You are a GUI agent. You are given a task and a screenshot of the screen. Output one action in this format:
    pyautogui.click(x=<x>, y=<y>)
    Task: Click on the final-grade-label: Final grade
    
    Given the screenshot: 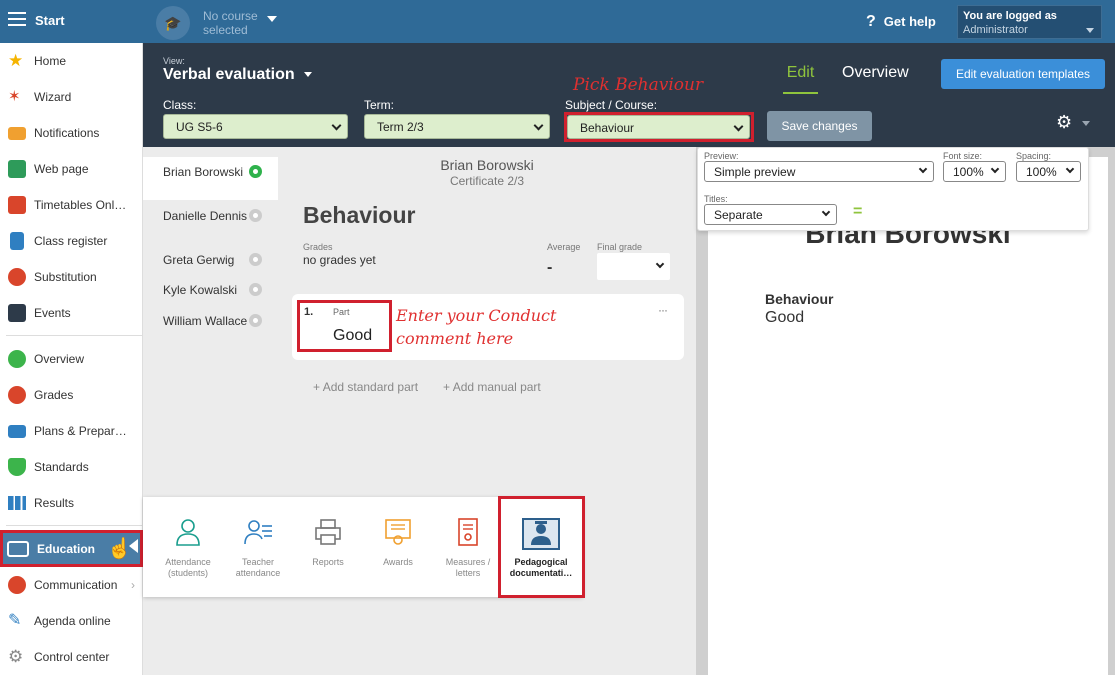 What is the action you would take?
    pyautogui.click(x=620, y=247)
    